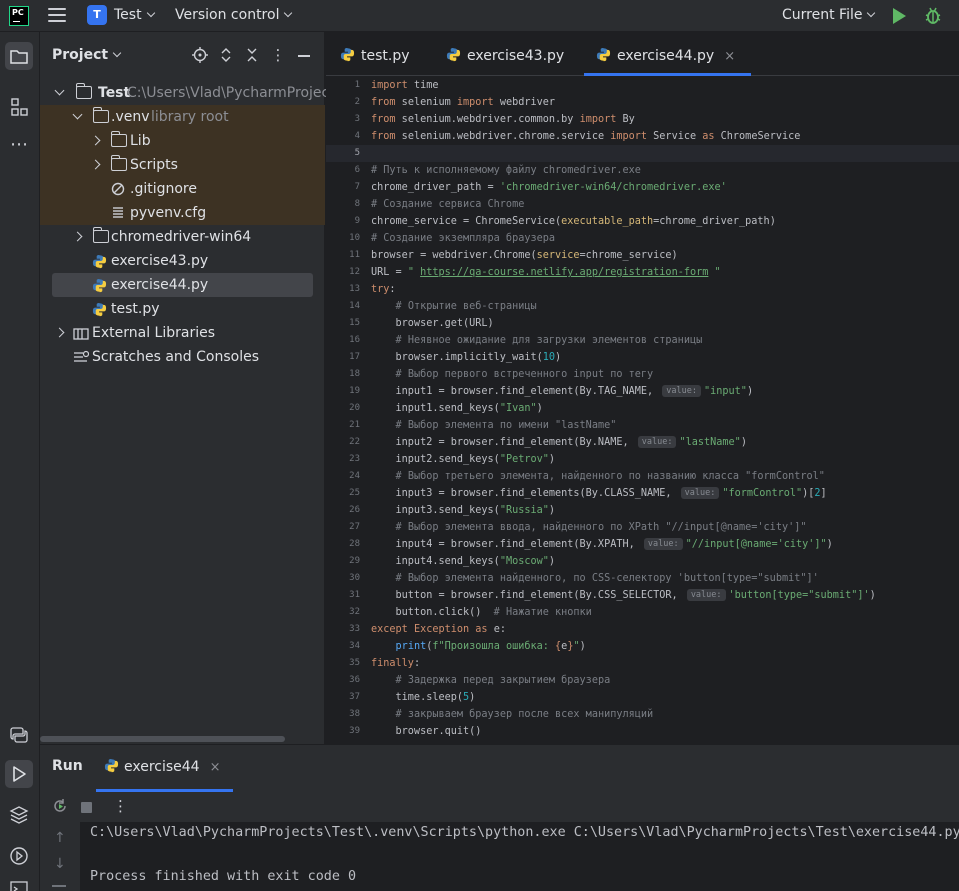 The image size is (959, 891). Describe the element at coordinates (354, 697) in the screenshot. I see `line-number: 37` at that location.